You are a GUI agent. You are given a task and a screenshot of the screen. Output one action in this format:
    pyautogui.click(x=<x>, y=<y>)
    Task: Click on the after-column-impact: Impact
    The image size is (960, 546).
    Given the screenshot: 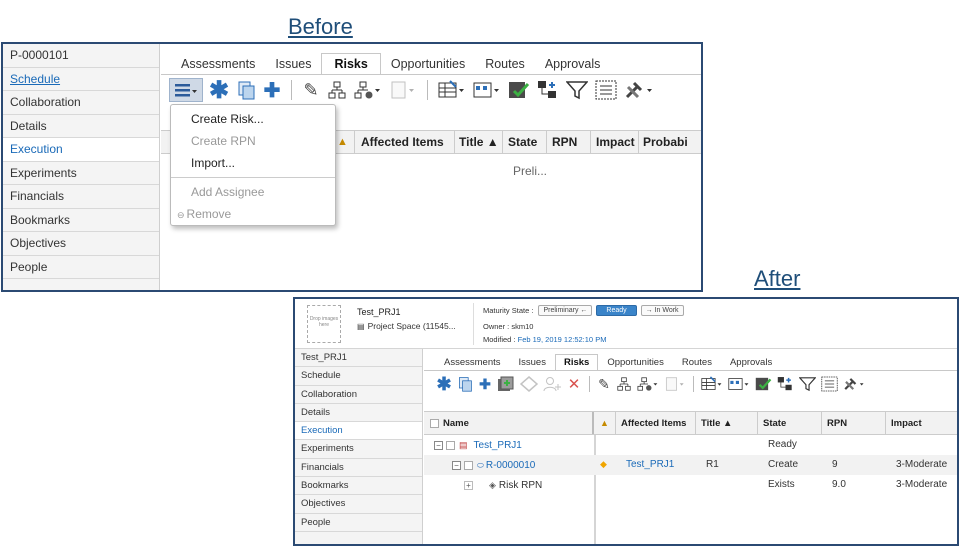 What is the action you would take?
    pyautogui.click(x=921, y=423)
    